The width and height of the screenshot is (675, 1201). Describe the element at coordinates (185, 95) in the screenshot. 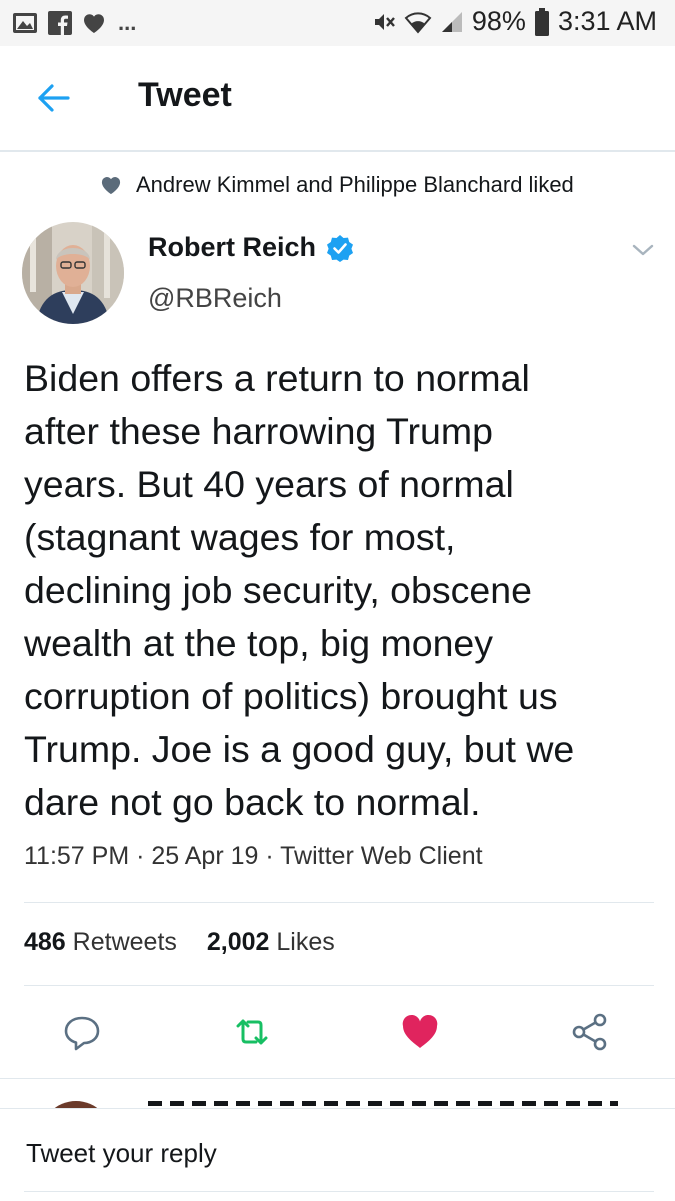

I see `page-title: Tweet` at that location.